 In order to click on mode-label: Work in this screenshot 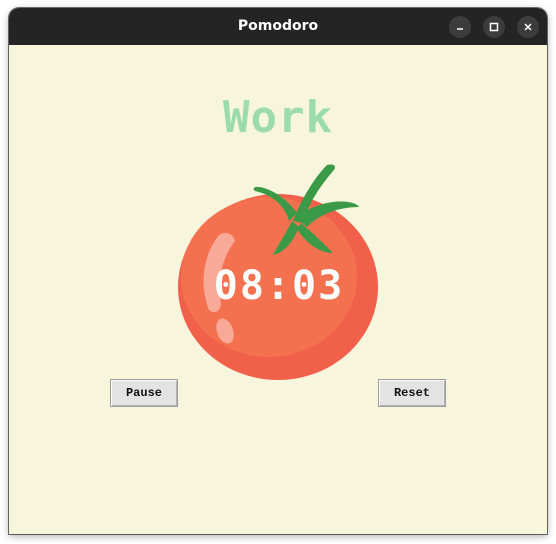, I will do `click(278, 117)`.